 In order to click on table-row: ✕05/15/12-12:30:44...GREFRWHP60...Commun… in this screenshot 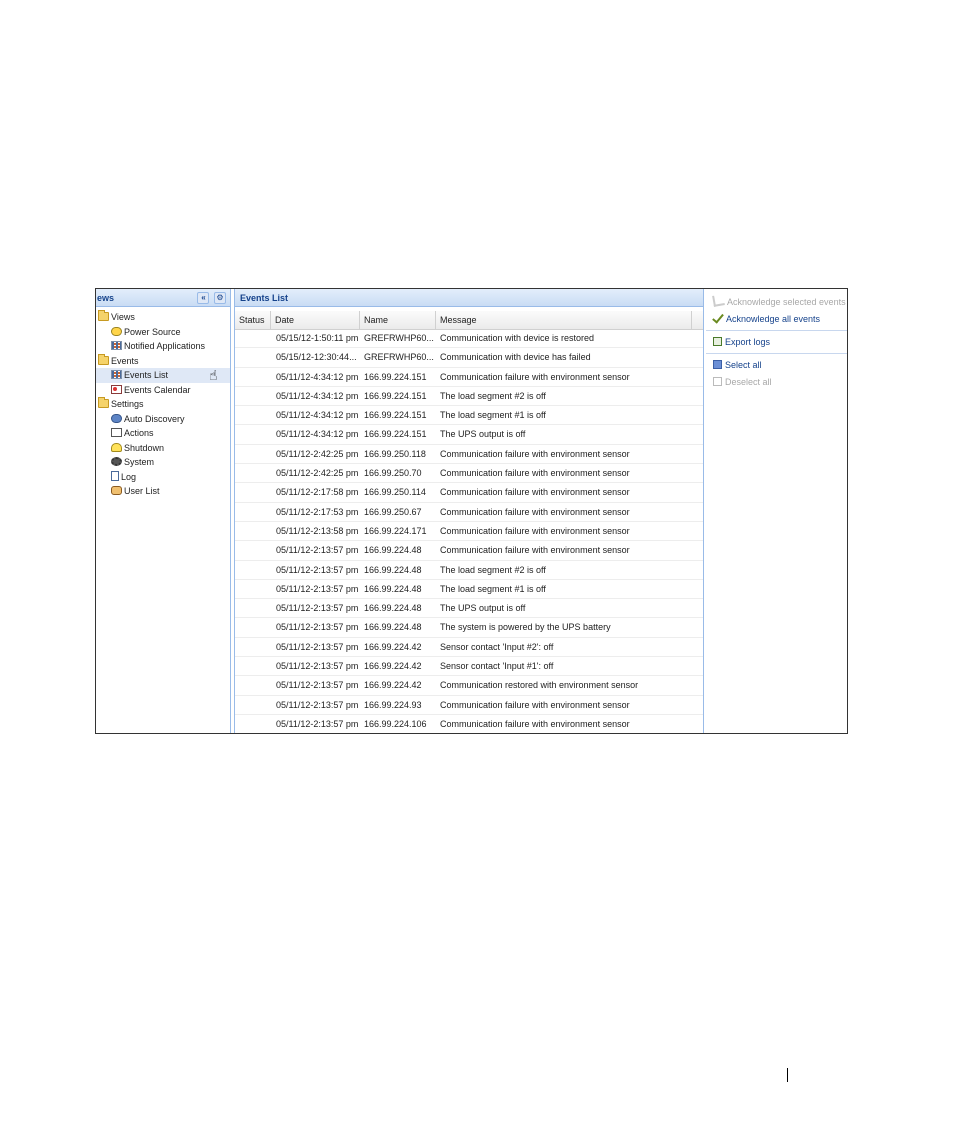, I will do `click(469, 358)`.